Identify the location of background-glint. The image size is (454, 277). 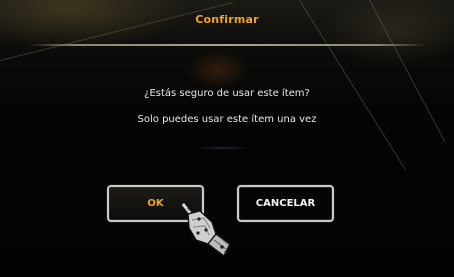
(223, 148).